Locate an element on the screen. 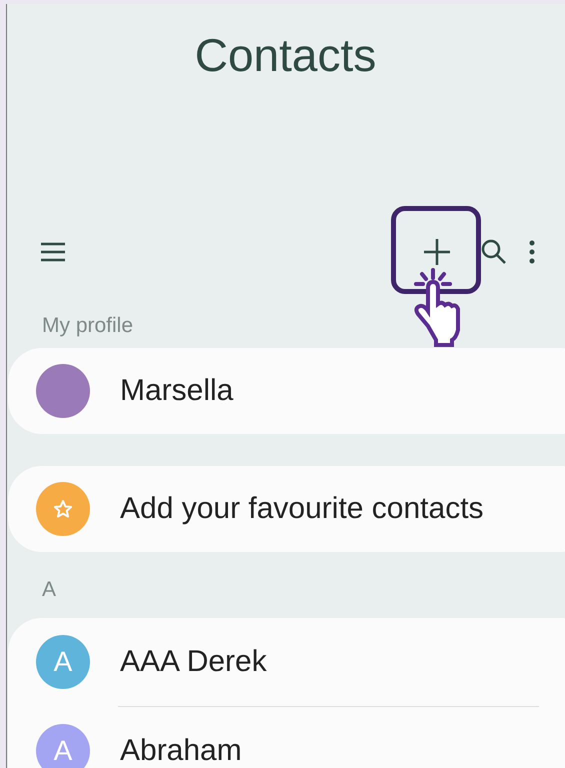 The image size is (565, 768). index-letter: A is located at coordinates (49, 590).